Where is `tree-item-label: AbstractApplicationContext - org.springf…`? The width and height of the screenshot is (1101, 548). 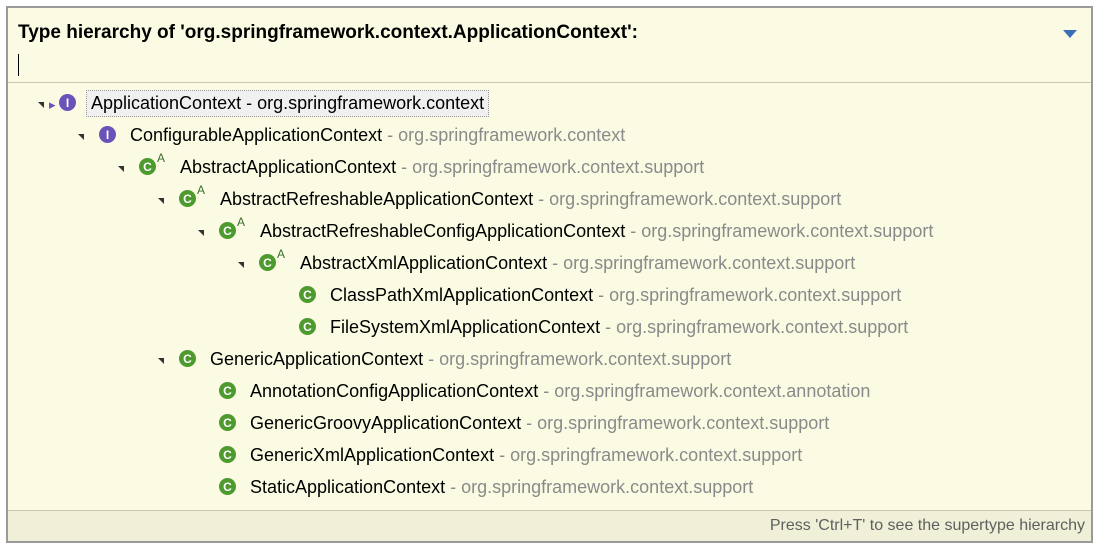
tree-item-label: AbstractApplicationContext - org.springf… is located at coordinates (442, 167).